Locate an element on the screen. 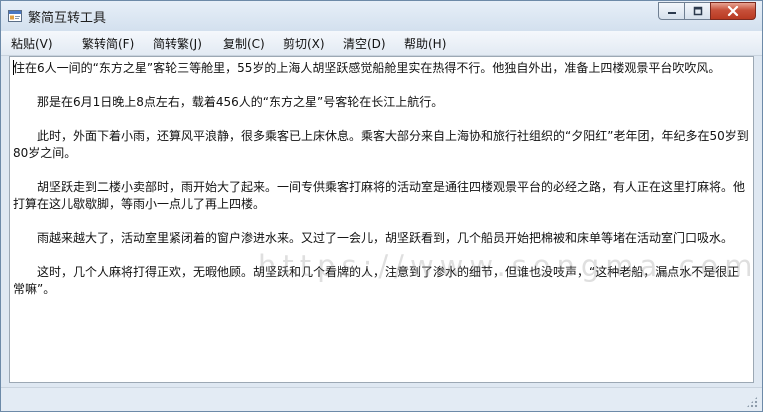  title-bar: 繁简互转工具 is located at coordinates (381, 16).